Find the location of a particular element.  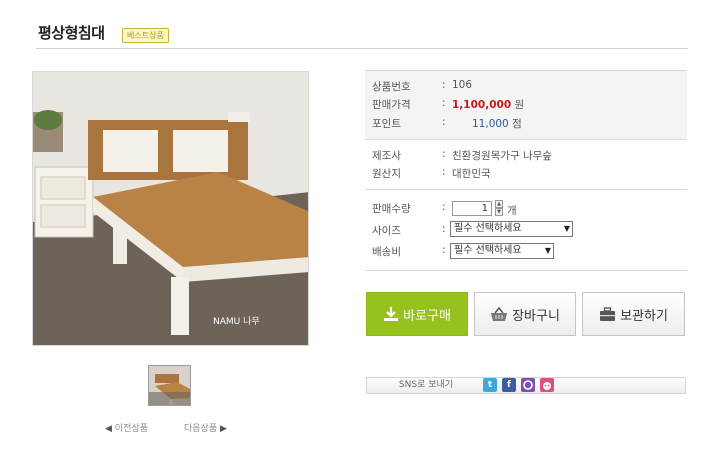

point-value-group: 11,000 점 is located at coordinates (497, 123).